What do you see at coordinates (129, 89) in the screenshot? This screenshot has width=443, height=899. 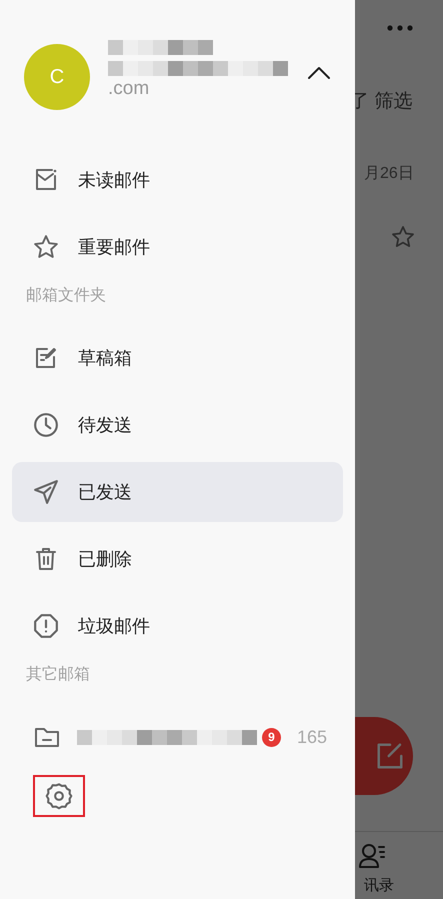 I see `email-suffix: .com` at bounding box center [129, 89].